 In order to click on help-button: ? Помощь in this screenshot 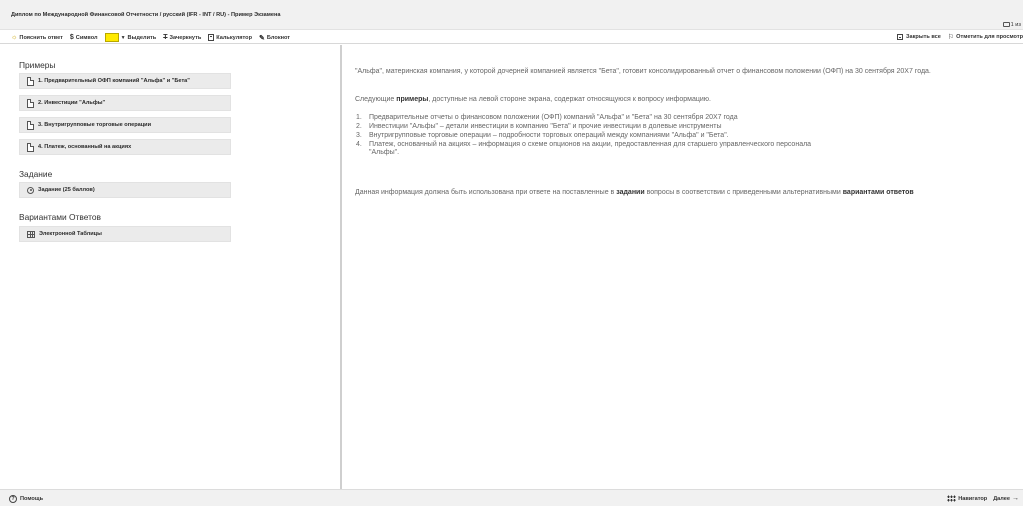, I will do `click(26, 499)`.